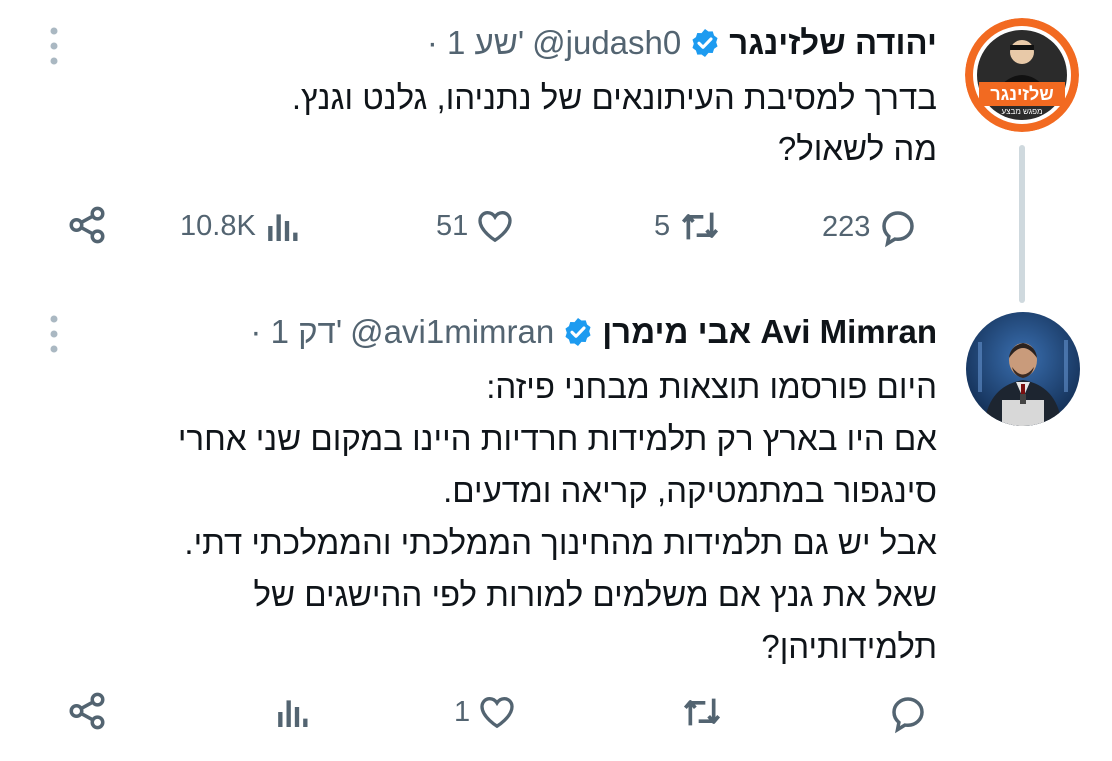  I want to click on retweet-button, so click(702, 712).